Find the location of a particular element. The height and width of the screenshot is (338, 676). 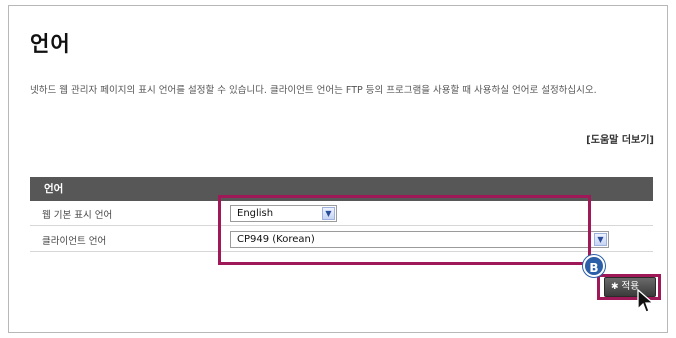

page-title: 언어 is located at coordinates (50, 44).